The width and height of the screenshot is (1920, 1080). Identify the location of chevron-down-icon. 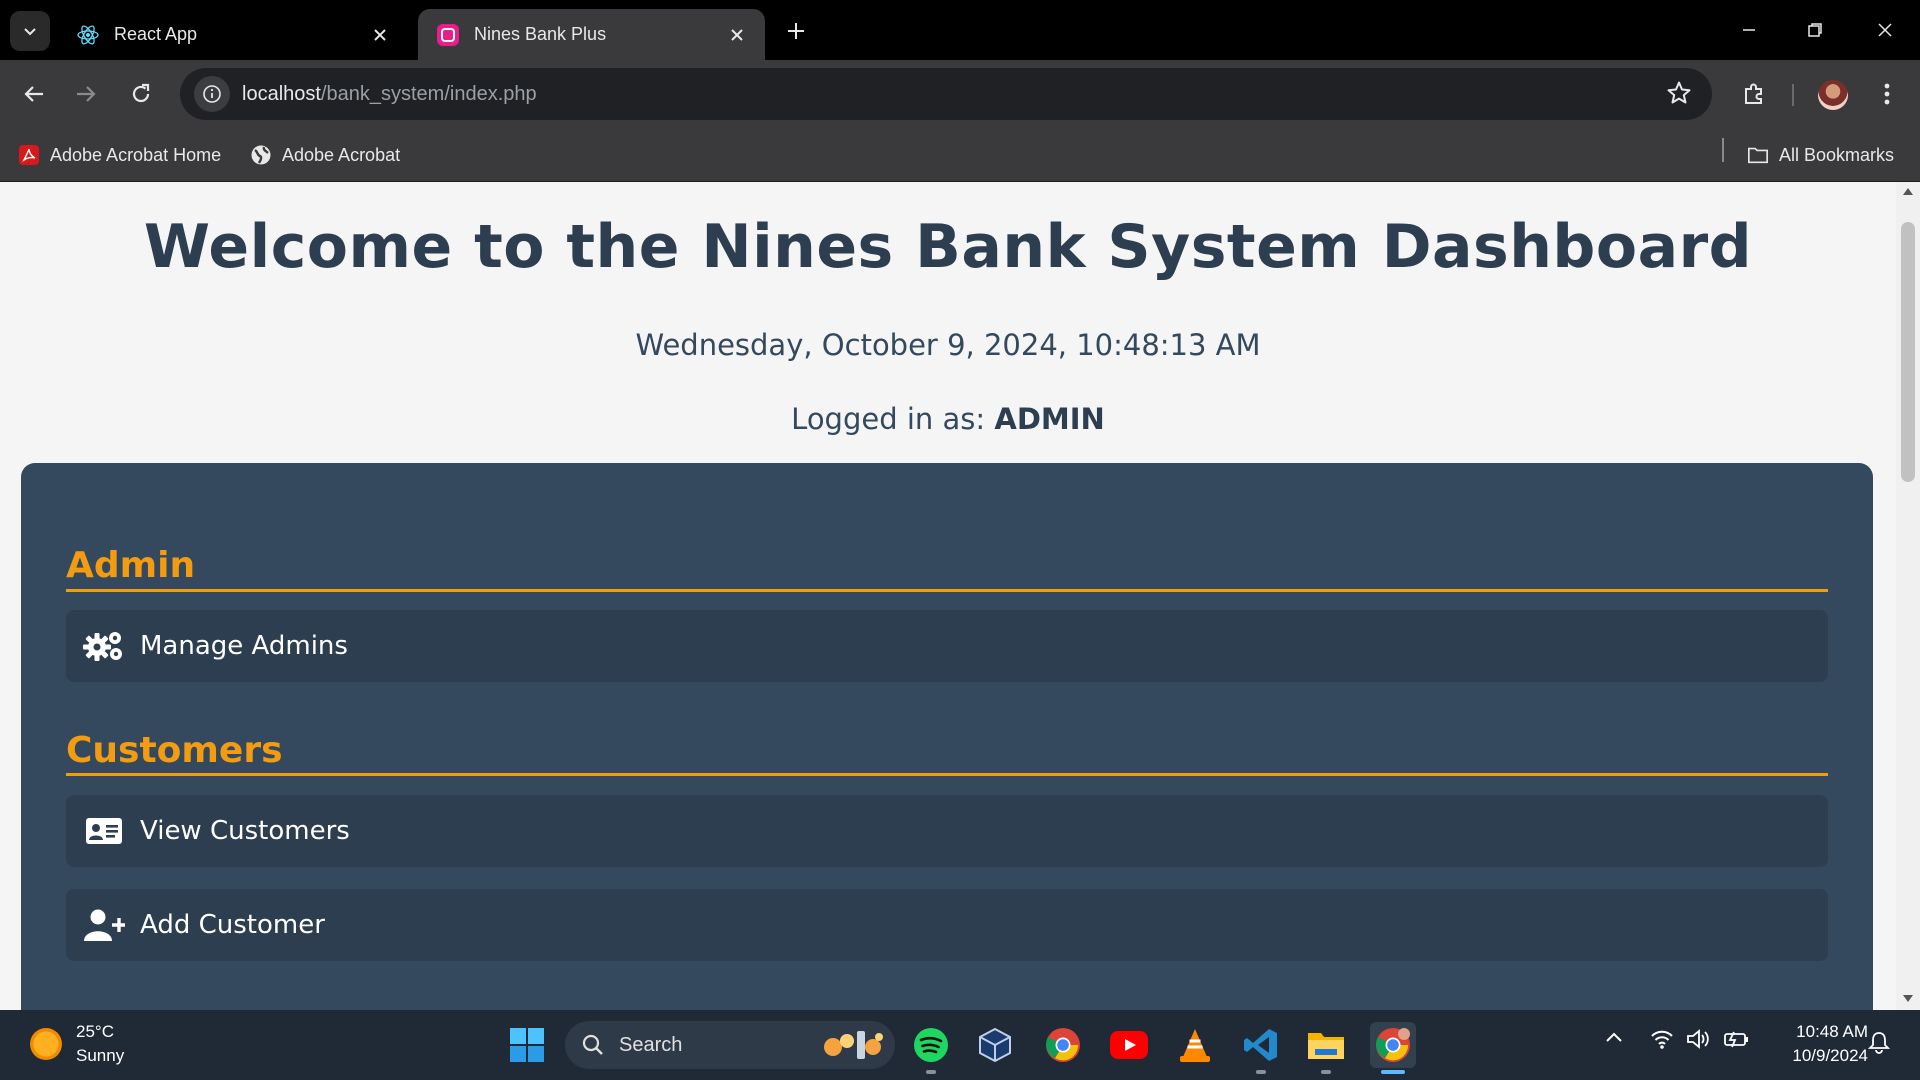
(30, 32).